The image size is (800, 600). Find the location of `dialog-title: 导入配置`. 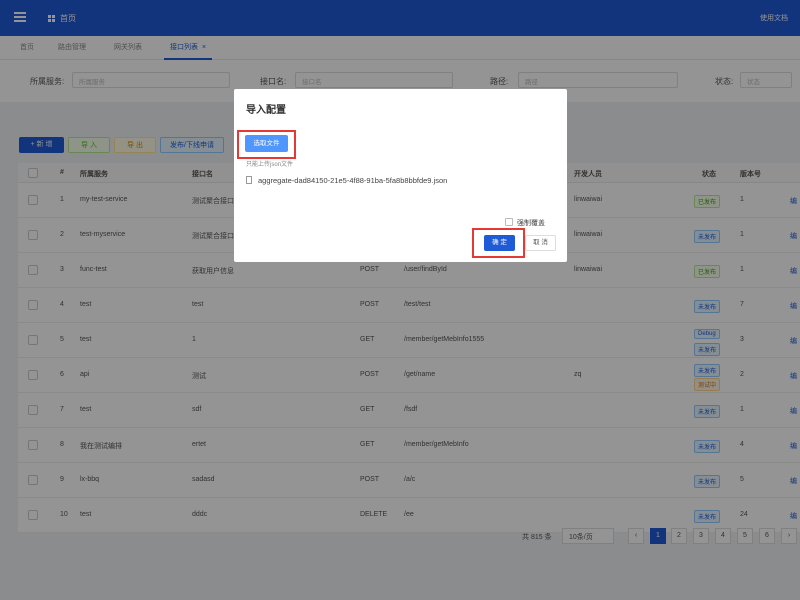

dialog-title: 导入配置 is located at coordinates (266, 110).